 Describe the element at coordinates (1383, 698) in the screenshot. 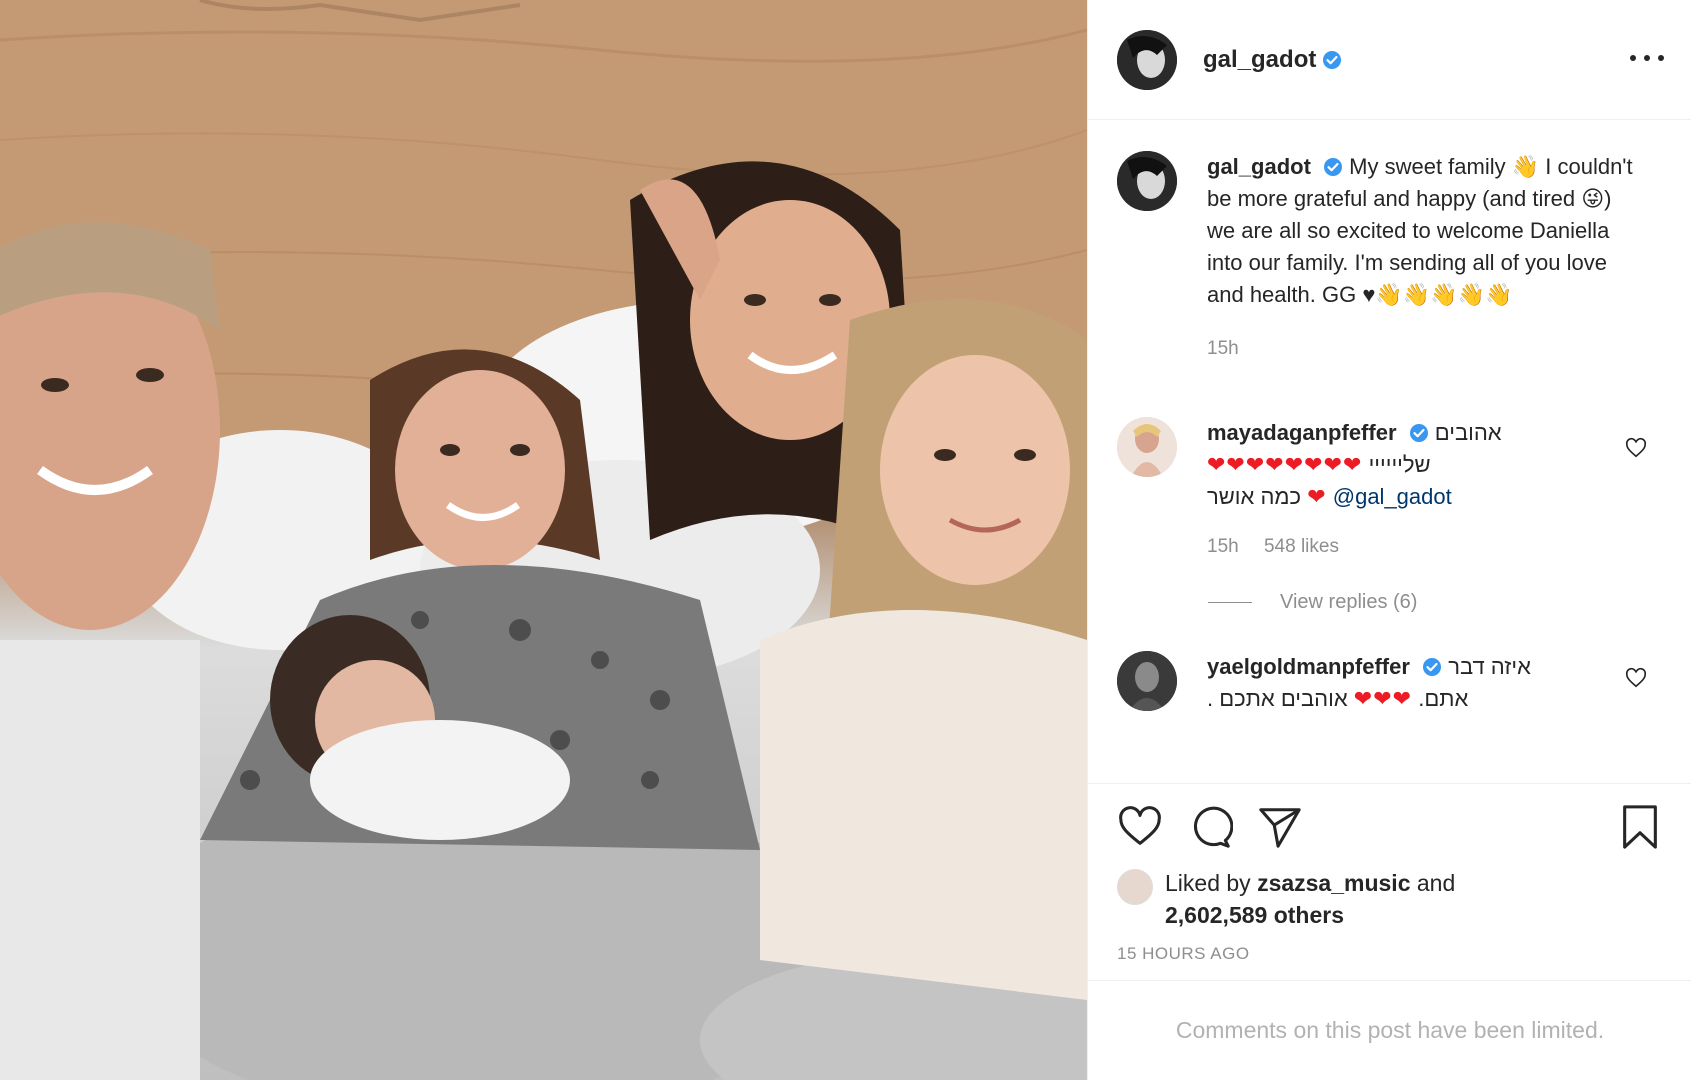

I see `heart-emojis: ❤❤❤` at that location.